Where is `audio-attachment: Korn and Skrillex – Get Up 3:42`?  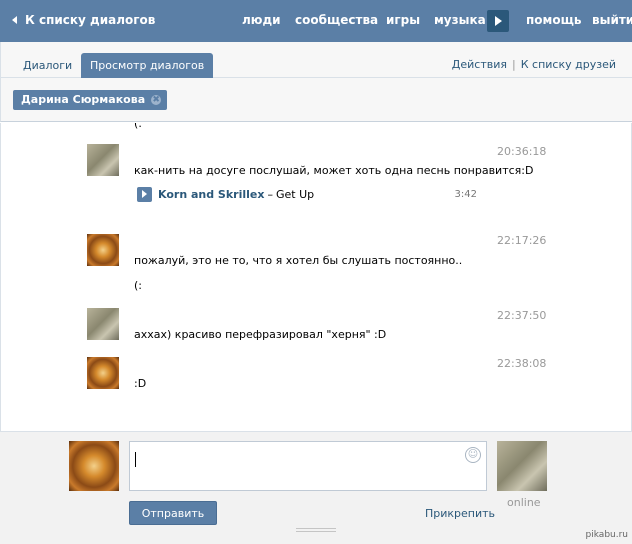 audio-attachment: Korn and Skrillex – Get Up 3:42 is located at coordinates (307, 194).